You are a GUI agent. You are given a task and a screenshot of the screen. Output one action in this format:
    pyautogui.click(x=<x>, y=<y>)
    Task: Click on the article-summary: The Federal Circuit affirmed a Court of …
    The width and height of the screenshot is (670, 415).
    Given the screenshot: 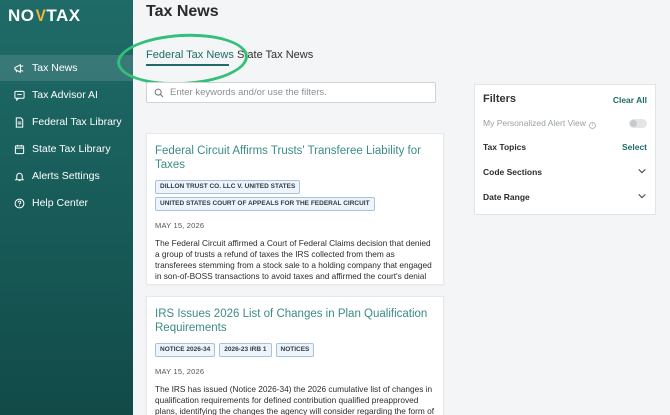 What is the action you would take?
    pyautogui.click(x=293, y=261)
    